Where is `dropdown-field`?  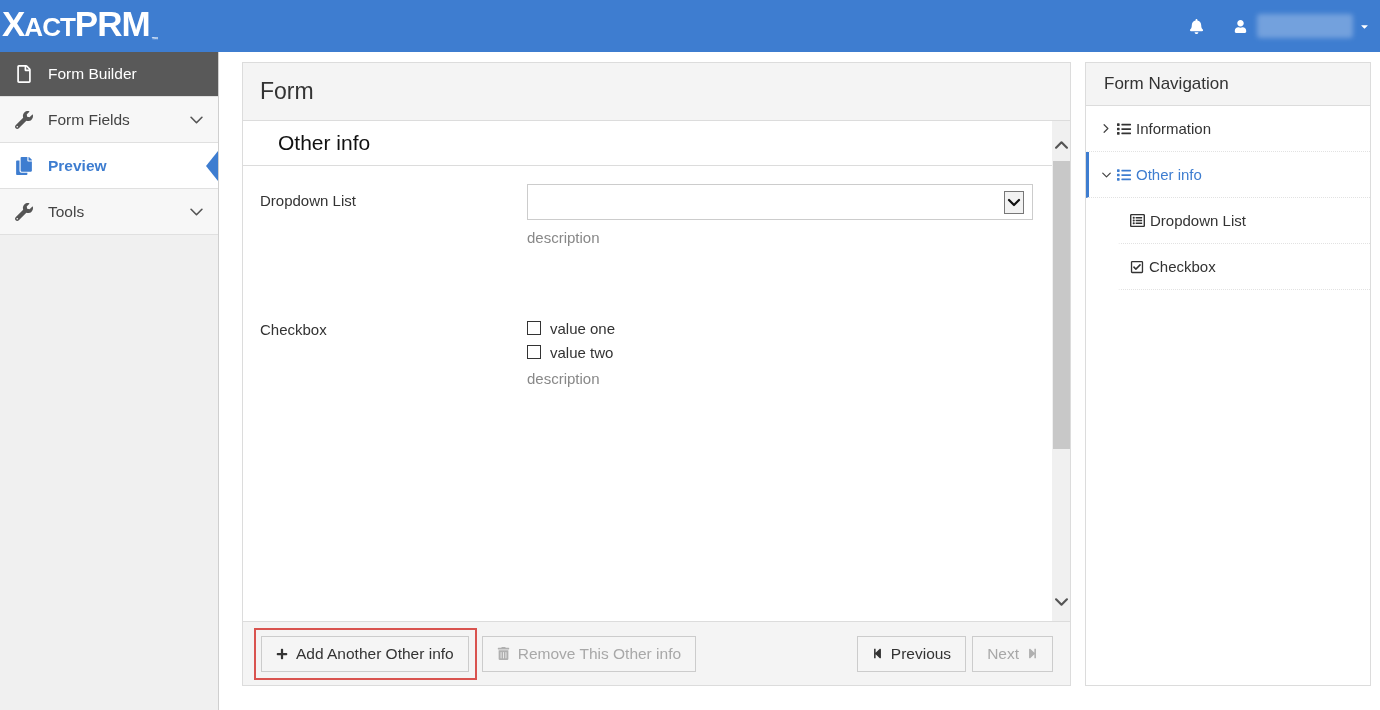 dropdown-field is located at coordinates (780, 202).